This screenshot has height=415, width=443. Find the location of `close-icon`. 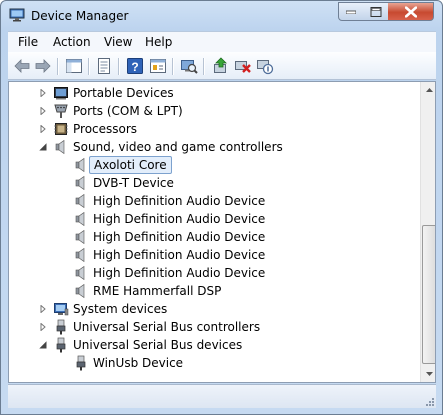

close-icon is located at coordinates (410, 11).